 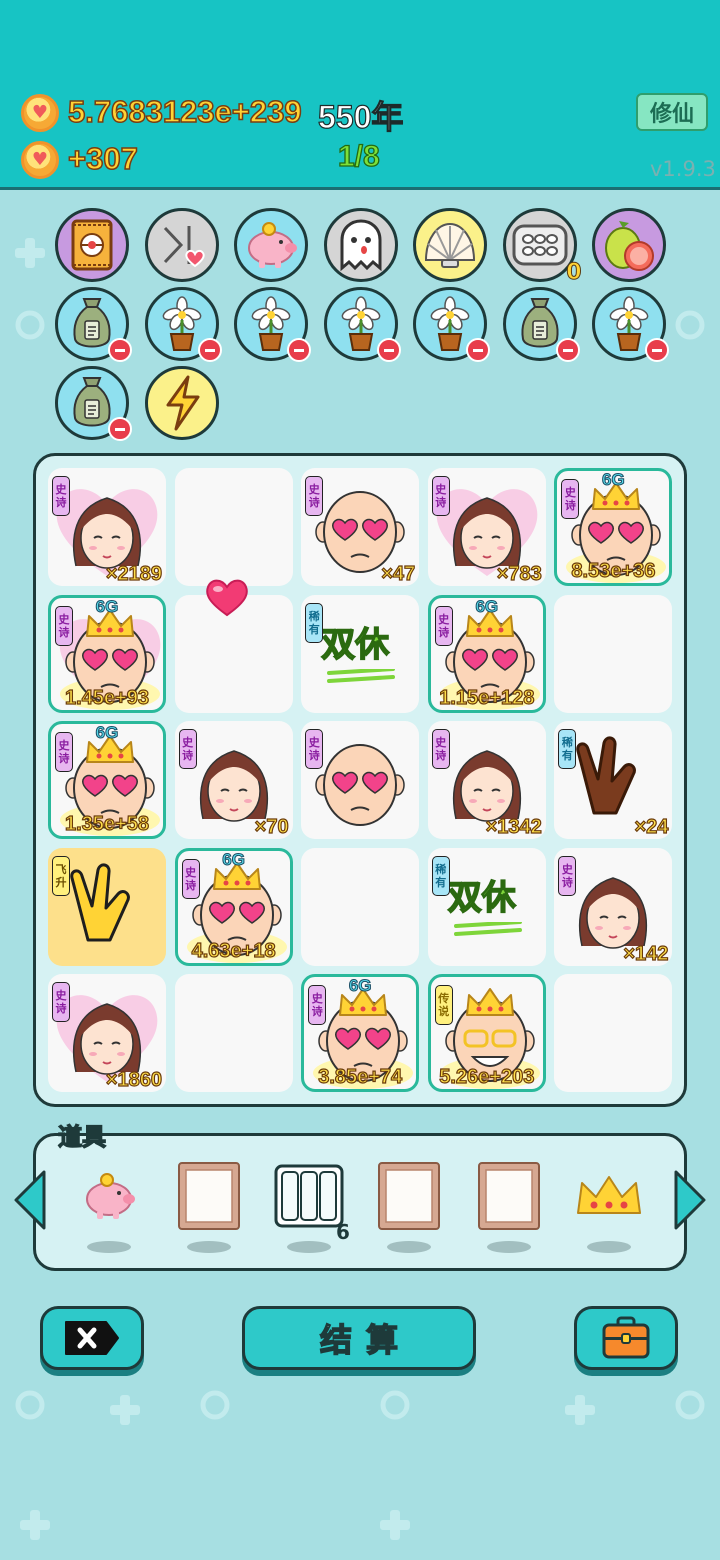 I want to click on piggy-bank-item, so click(x=271, y=245).